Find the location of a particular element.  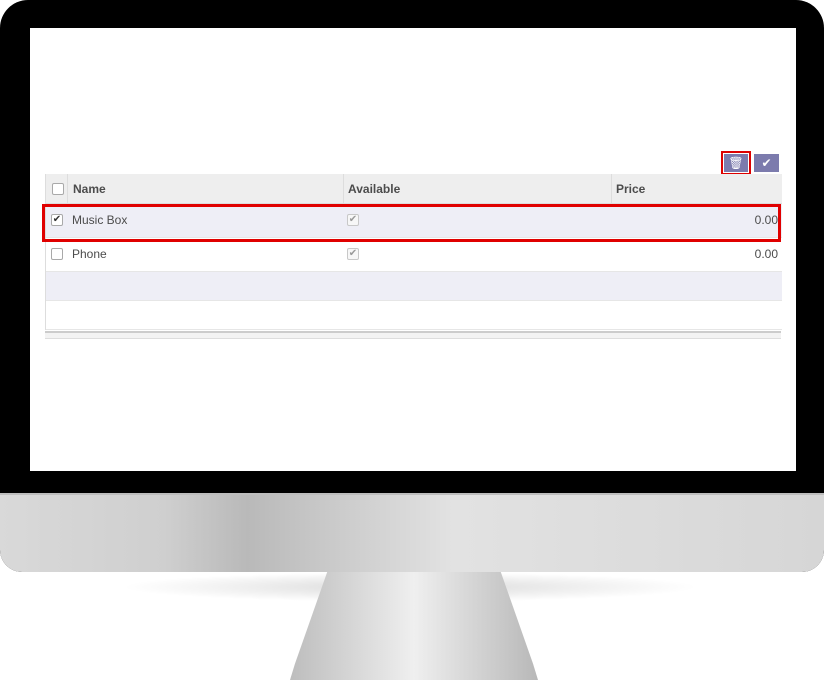

table-row: ✔ Music Box ✔ 0.00 is located at coordinates (414, 221).